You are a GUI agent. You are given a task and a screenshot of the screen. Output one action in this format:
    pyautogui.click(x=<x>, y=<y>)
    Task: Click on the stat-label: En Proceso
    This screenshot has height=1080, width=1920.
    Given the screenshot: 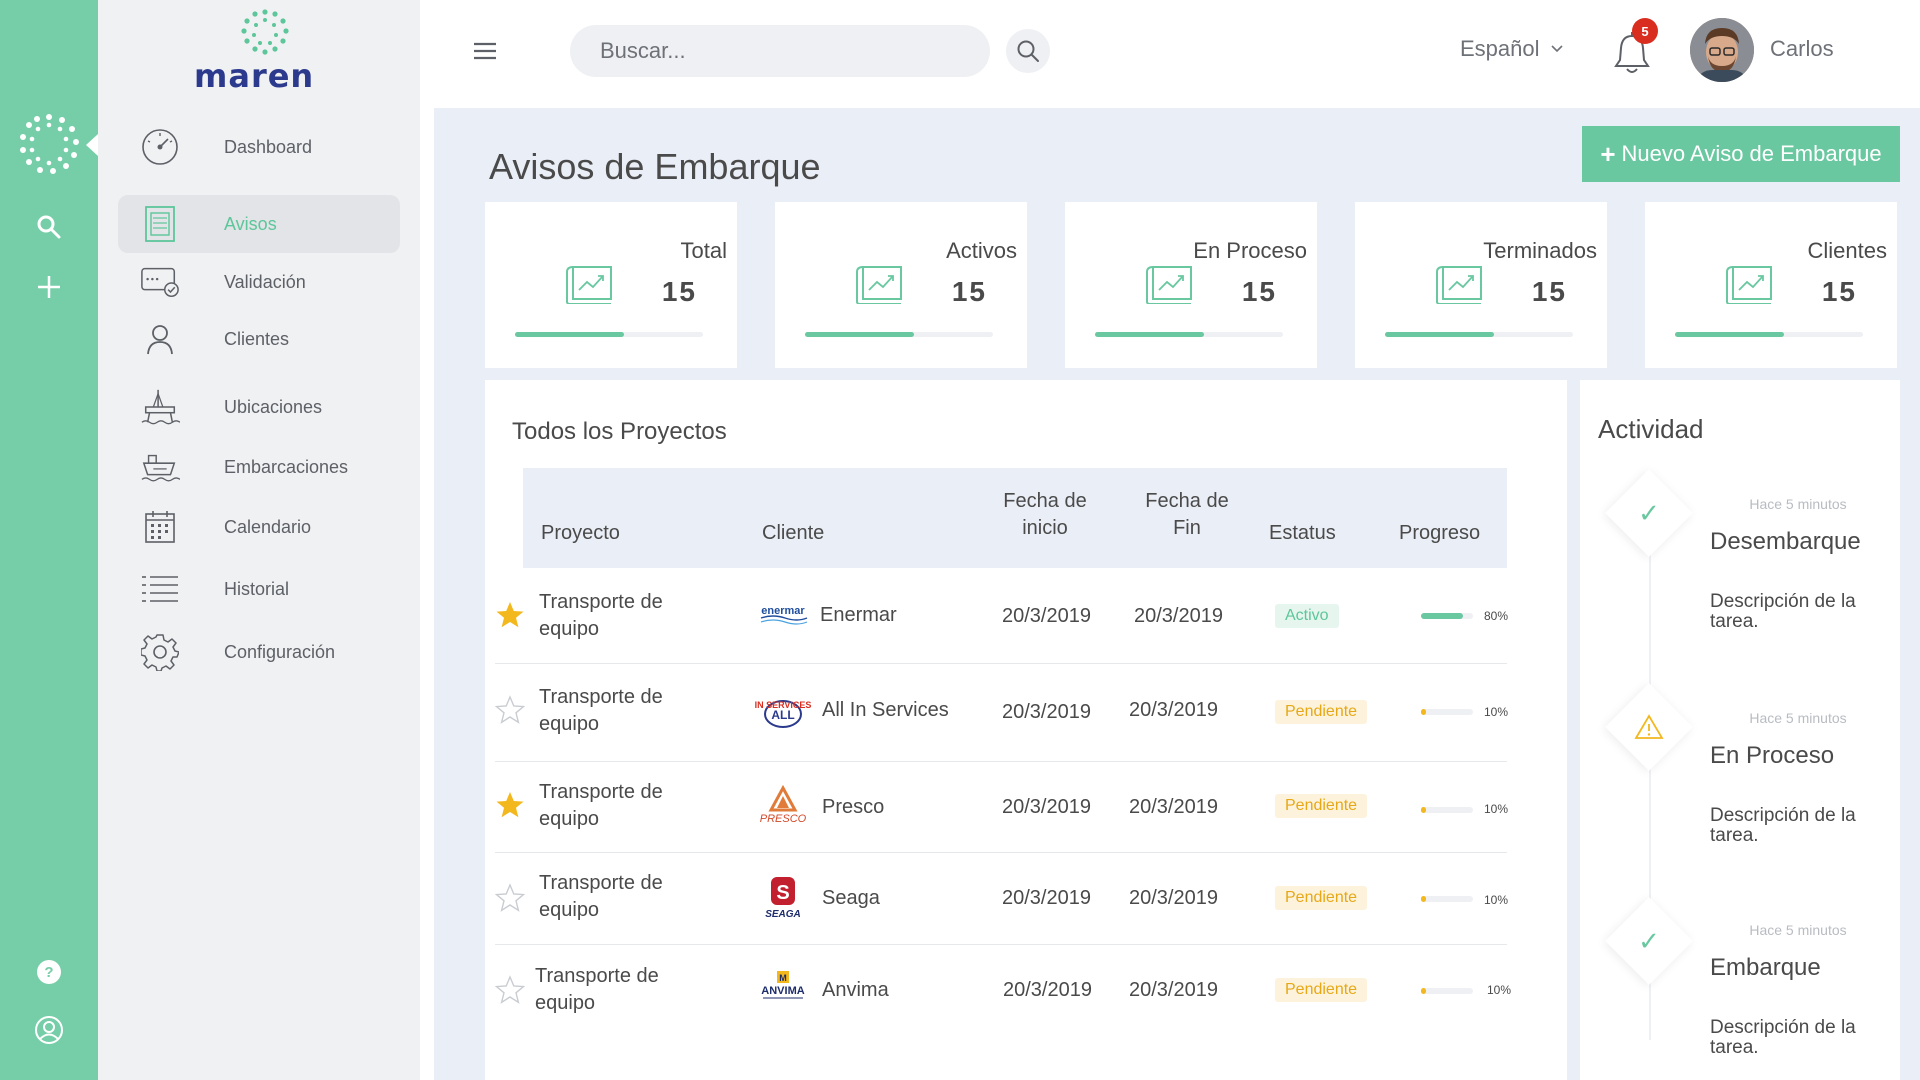 What is the action you would take?
    pyautogui.click(x=1250, y=250)
    